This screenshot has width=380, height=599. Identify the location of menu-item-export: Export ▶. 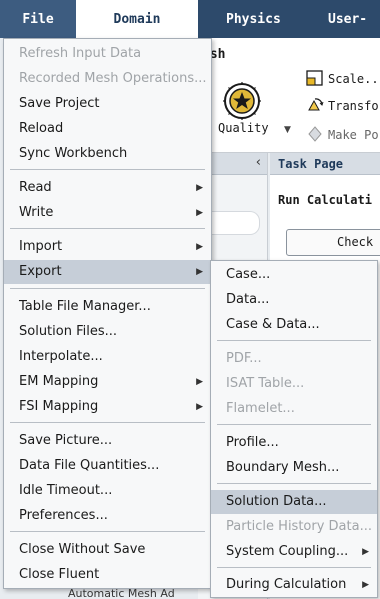
(107, 272).